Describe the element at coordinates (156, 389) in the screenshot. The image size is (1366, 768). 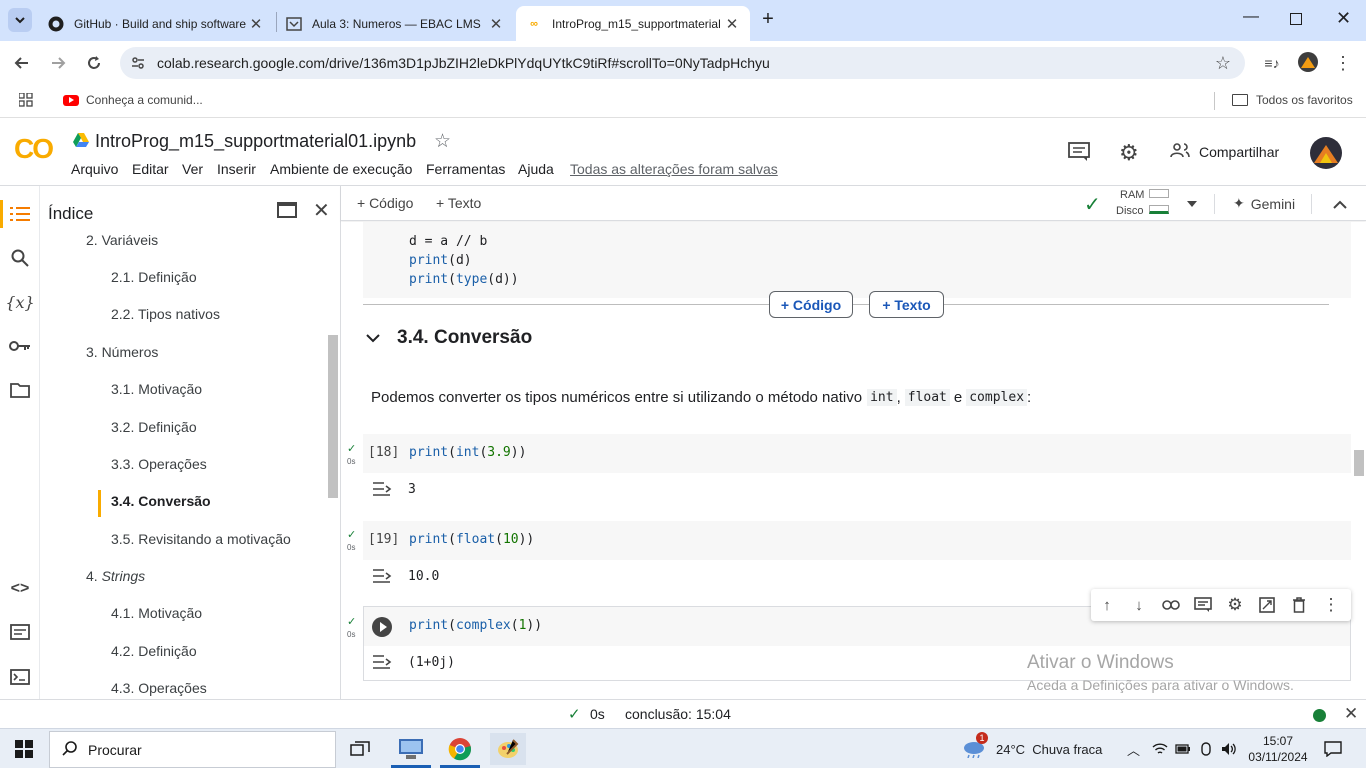
I see `toc-item: 3.1. Motivação` at that location.